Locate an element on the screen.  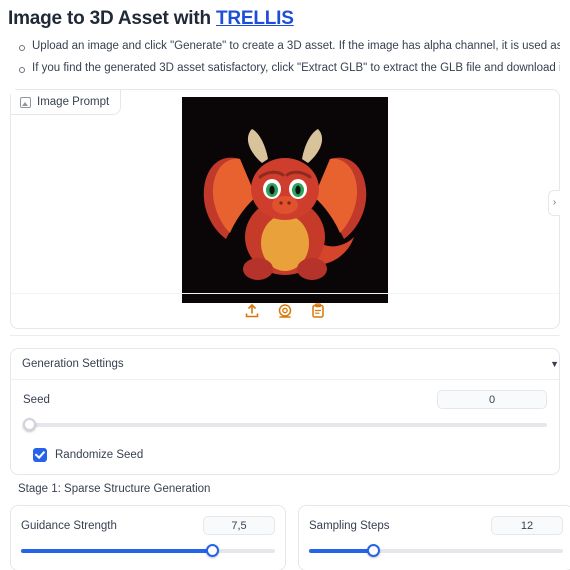
sampling-steps-input: 12 is located at coordinates (527, 526).